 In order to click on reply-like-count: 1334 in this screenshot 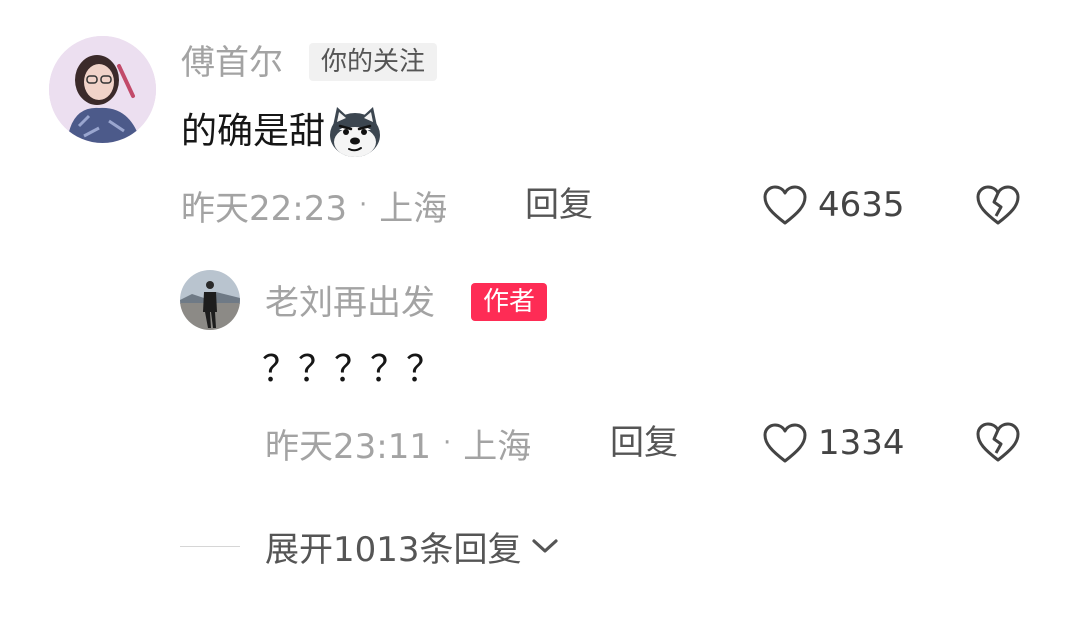, I will do `click(861, 443)`.